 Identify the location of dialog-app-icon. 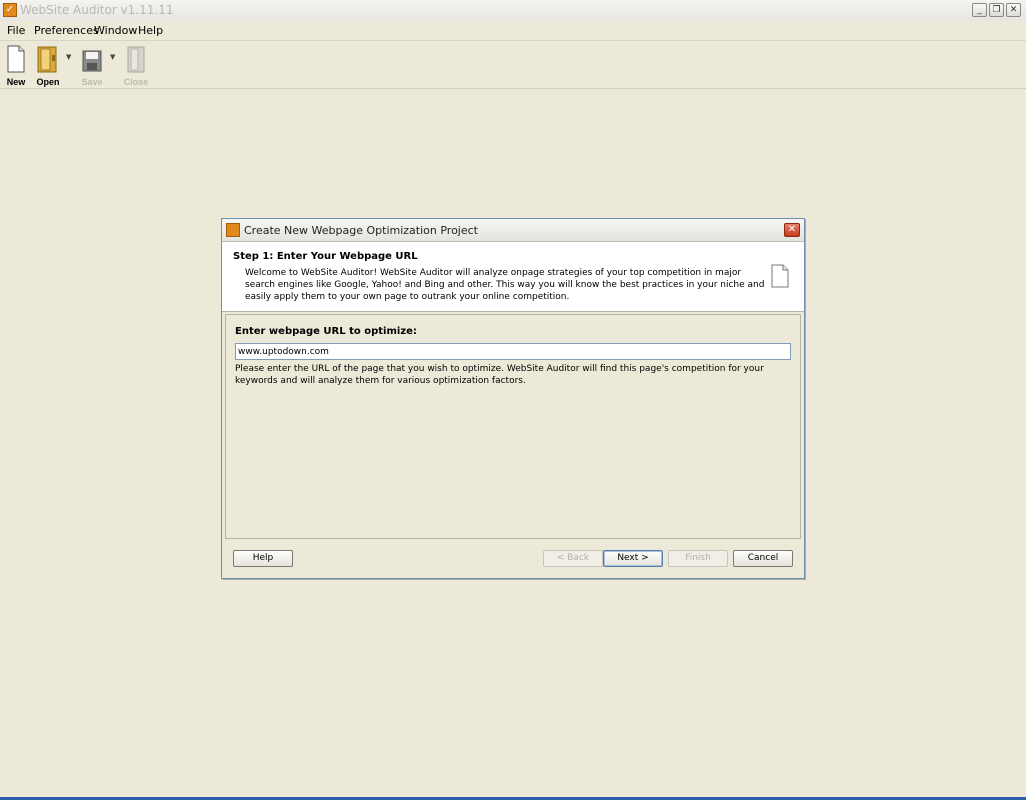
(233, 230).